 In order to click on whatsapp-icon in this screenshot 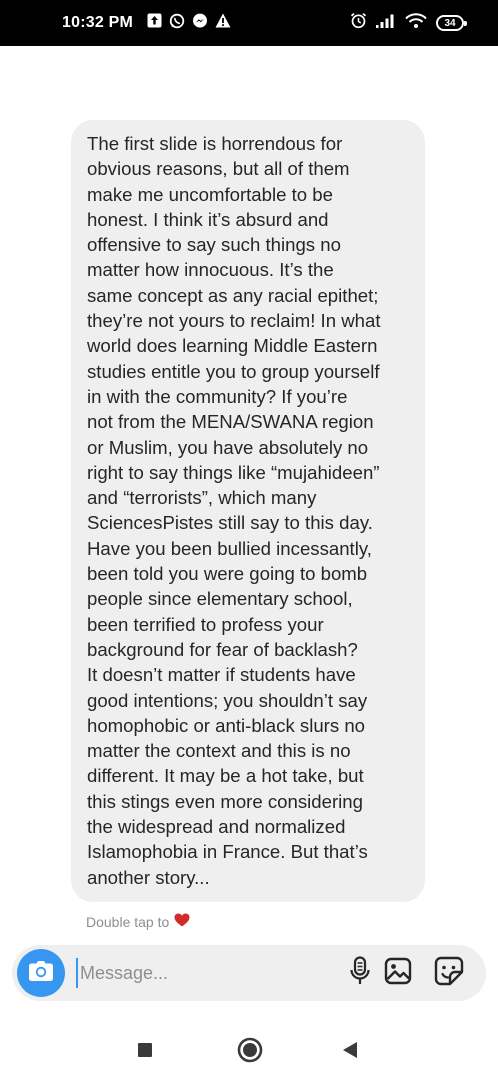, I will do `click(177, 23)`.